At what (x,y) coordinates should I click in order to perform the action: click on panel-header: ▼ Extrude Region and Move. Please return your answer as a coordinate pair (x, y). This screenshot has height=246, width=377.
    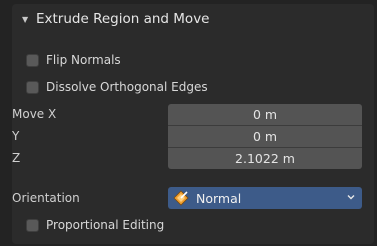
    Looking at the image, I should click on (193, 19).